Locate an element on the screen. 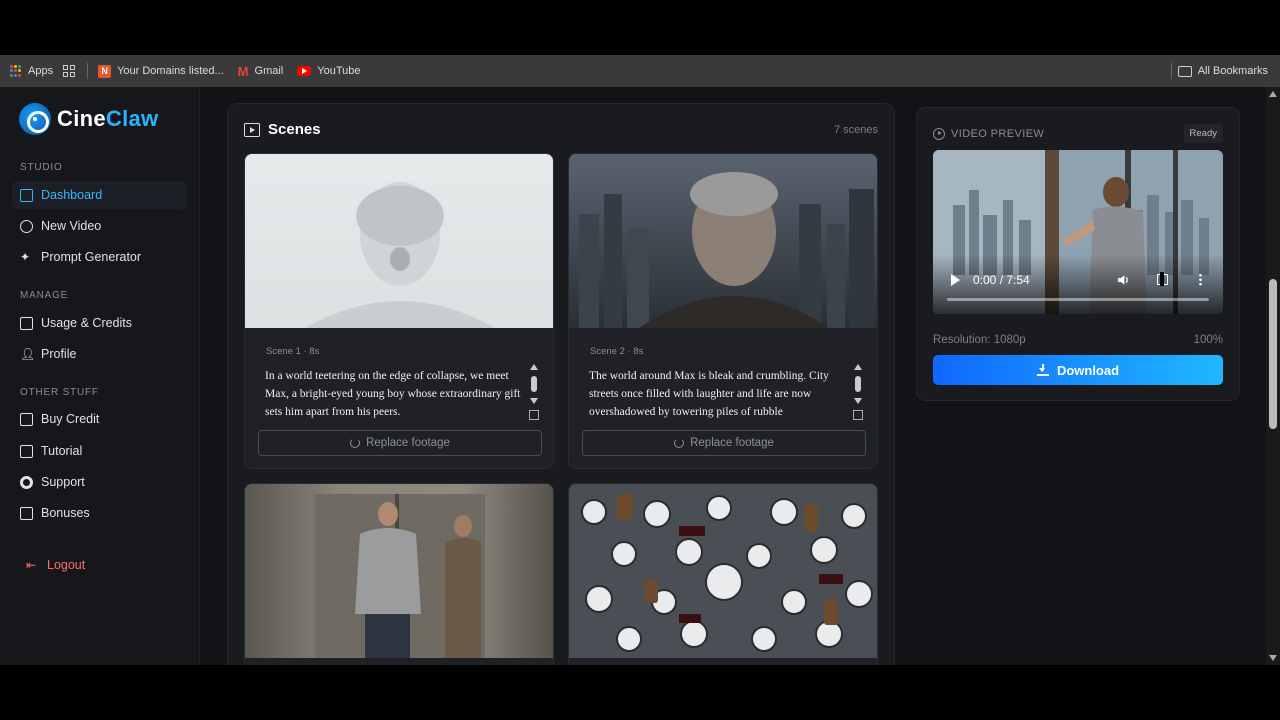 The image size is (1280, 720). more-options-icon is located at coordinates (1200, 279).